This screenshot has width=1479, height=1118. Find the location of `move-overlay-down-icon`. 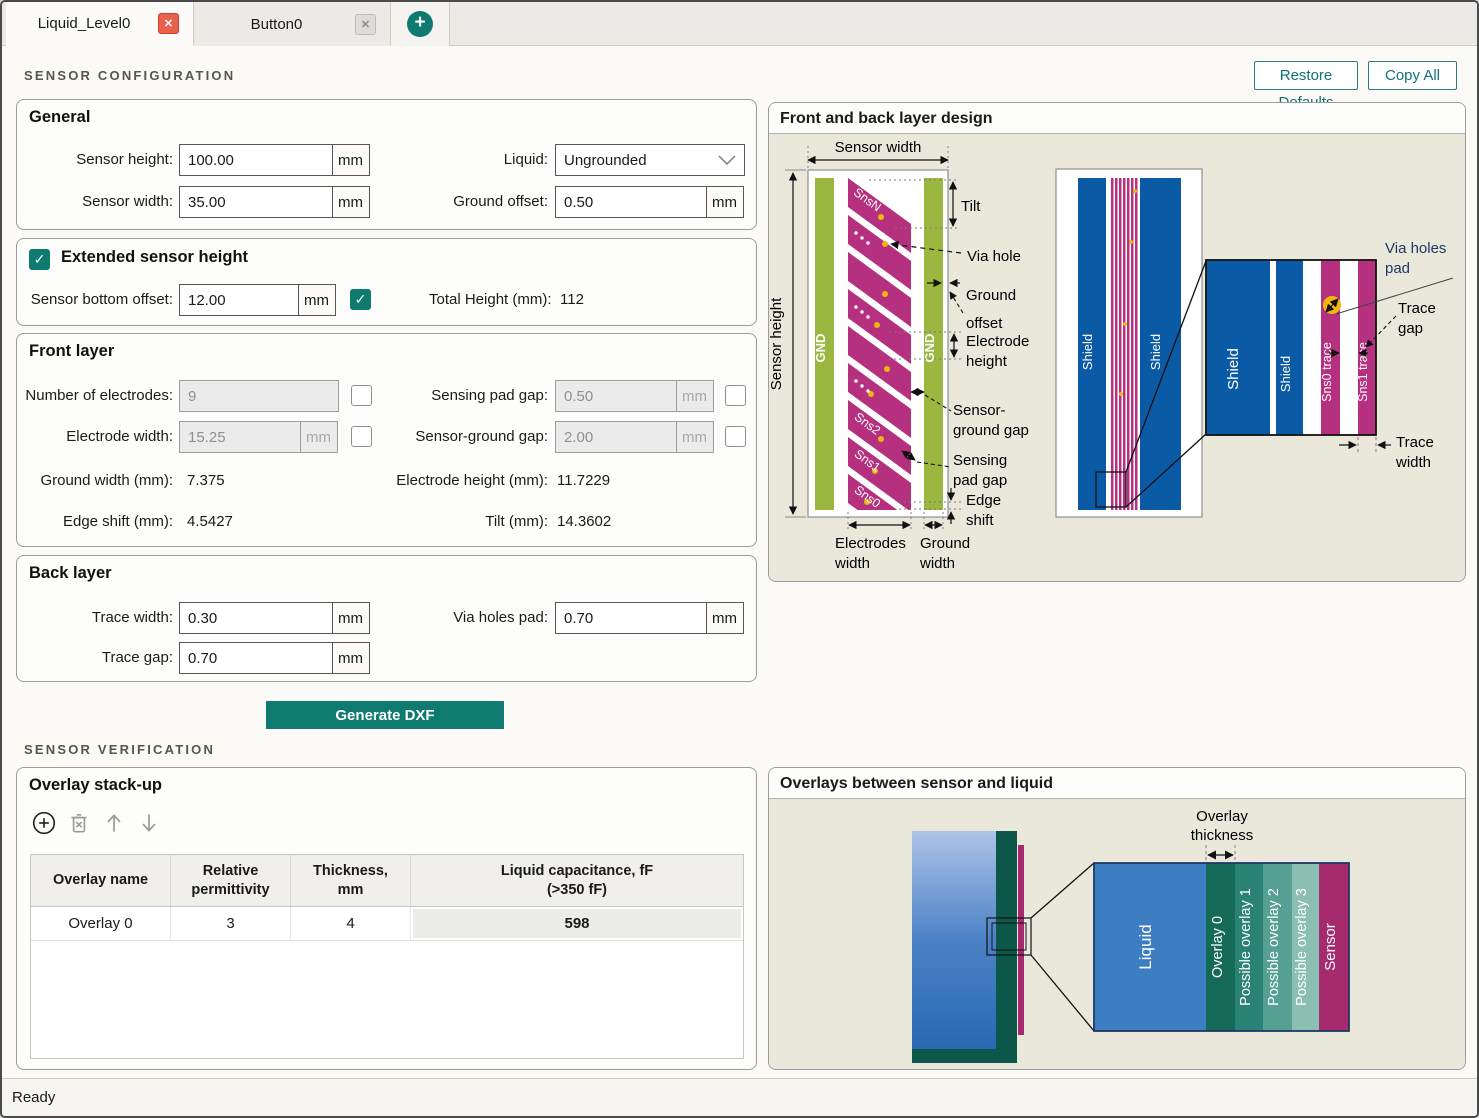

move-overlay-down-icon is located at coordinates (149, 823).